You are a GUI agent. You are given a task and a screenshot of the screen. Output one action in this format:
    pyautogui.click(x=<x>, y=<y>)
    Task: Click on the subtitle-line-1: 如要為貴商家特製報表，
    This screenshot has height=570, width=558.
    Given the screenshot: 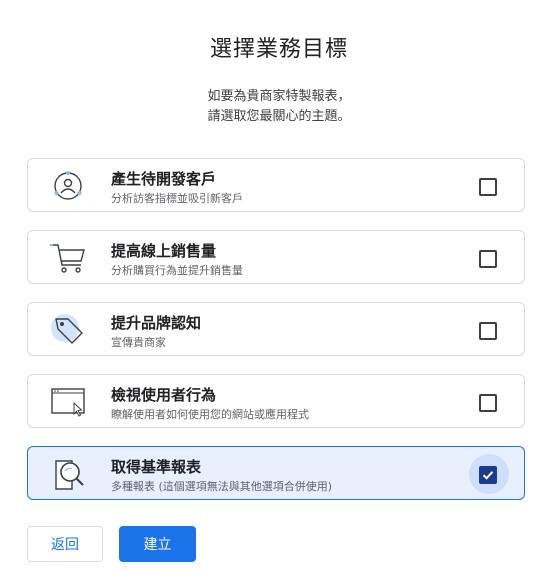 What is the action you would take?
    pyautogui.click(x=279, y=96)
    